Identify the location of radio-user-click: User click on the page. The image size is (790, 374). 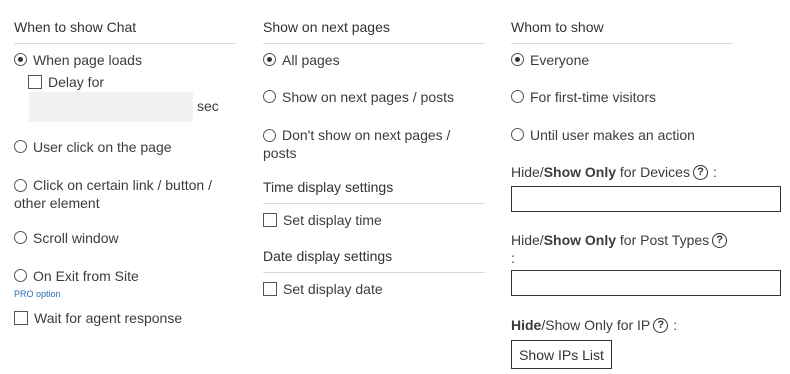
(93, 147).